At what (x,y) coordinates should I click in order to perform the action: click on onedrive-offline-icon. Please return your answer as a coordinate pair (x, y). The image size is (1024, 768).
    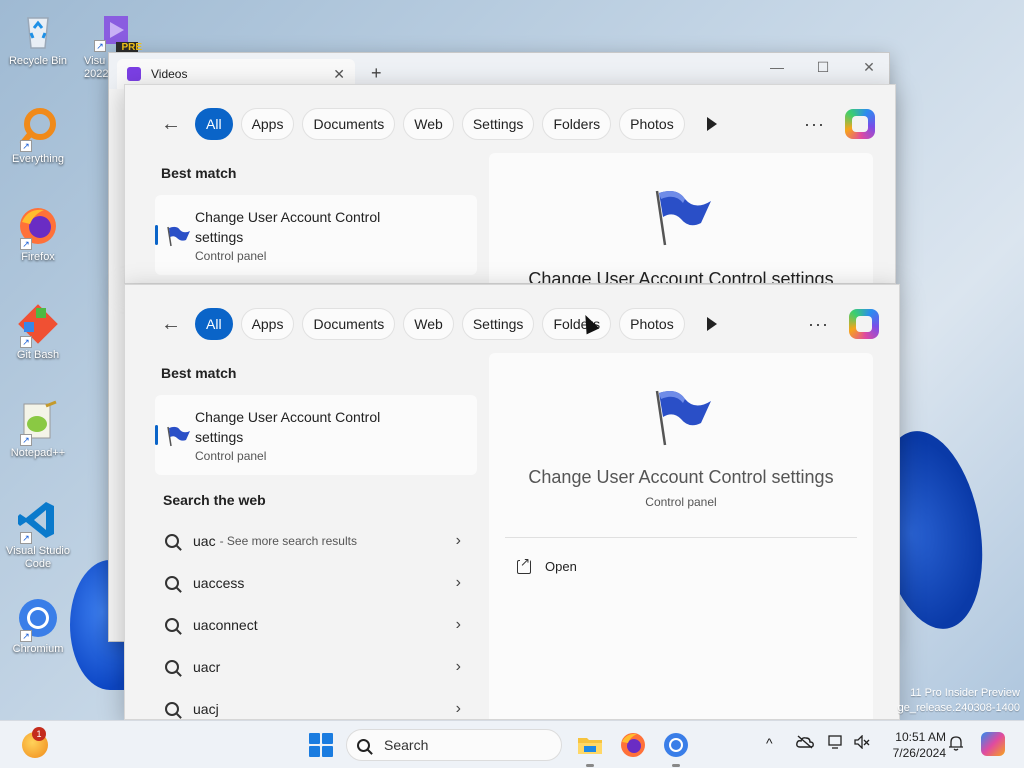
    Looking at the image, I should click on (805, 743).